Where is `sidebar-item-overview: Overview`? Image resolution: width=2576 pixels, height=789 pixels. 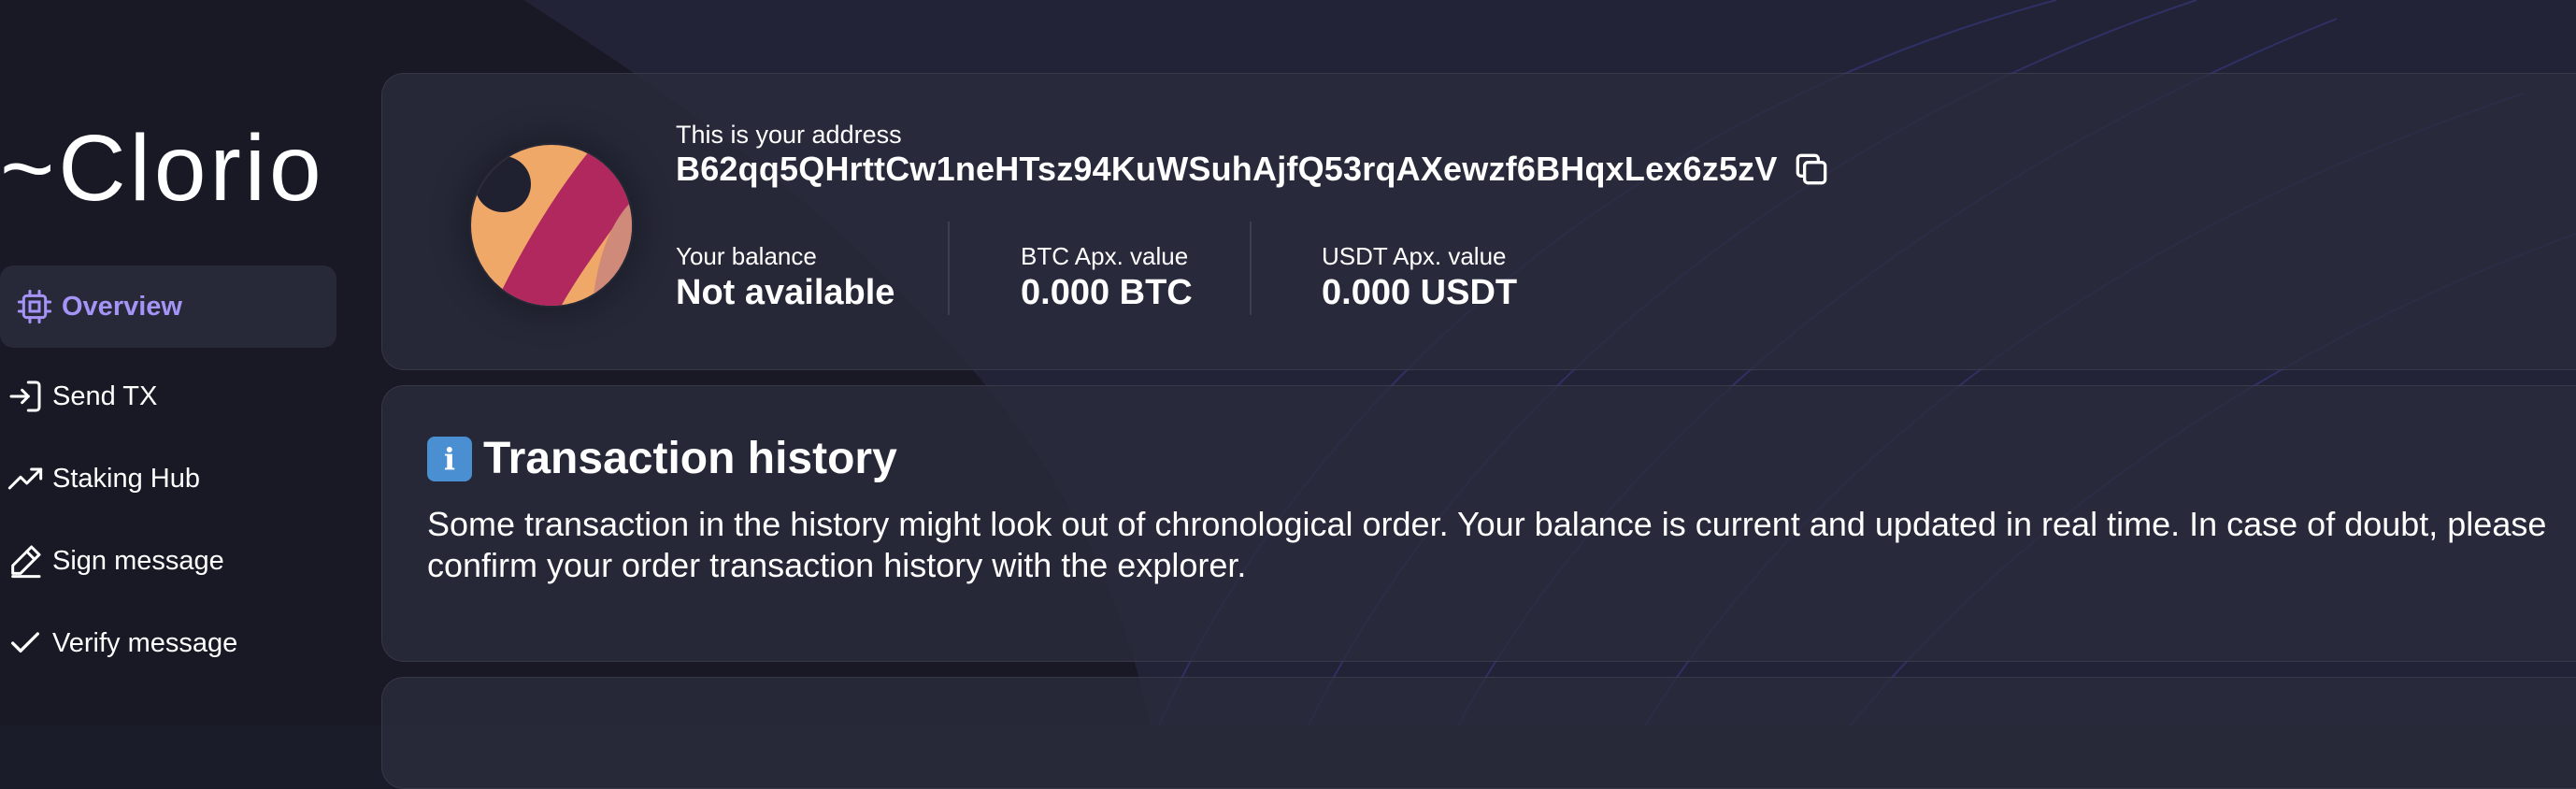
sidebar-item-overview: Overview is located at coordinates (168, 306).